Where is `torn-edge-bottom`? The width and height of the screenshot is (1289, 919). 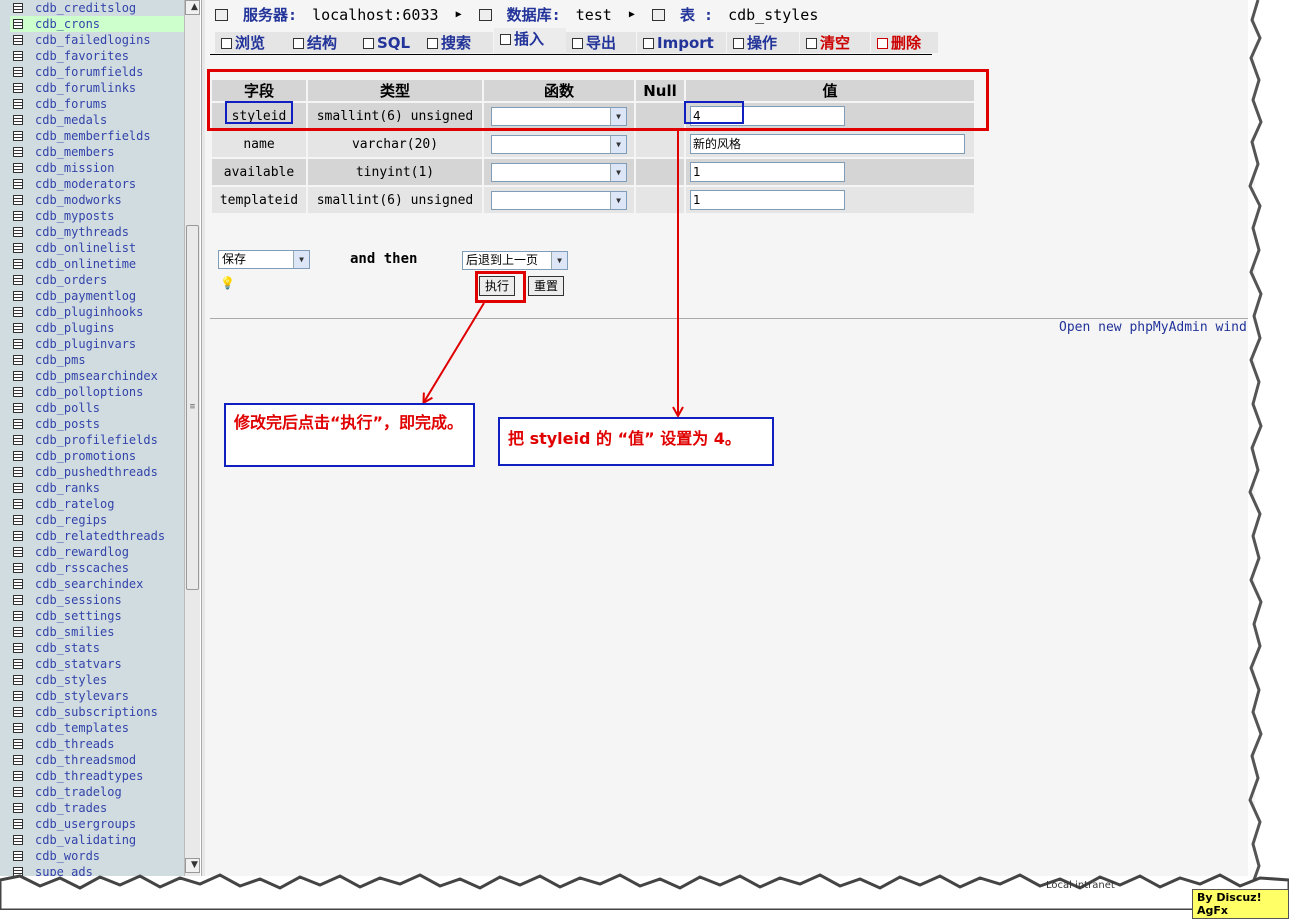
torn-edge-bottom is located at coordinates (644, 891).